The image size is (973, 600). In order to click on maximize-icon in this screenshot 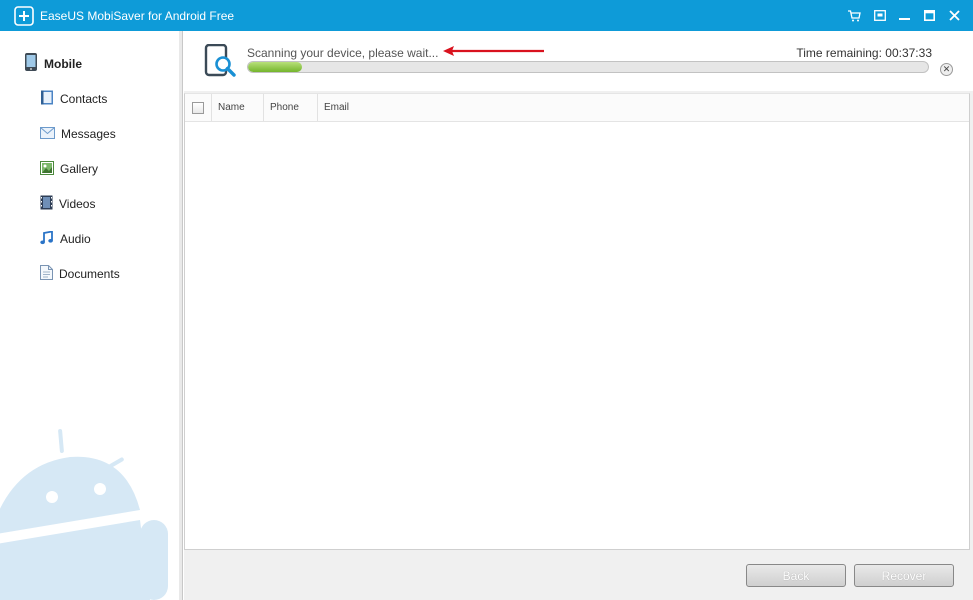, I will do `click(929, 15)`.